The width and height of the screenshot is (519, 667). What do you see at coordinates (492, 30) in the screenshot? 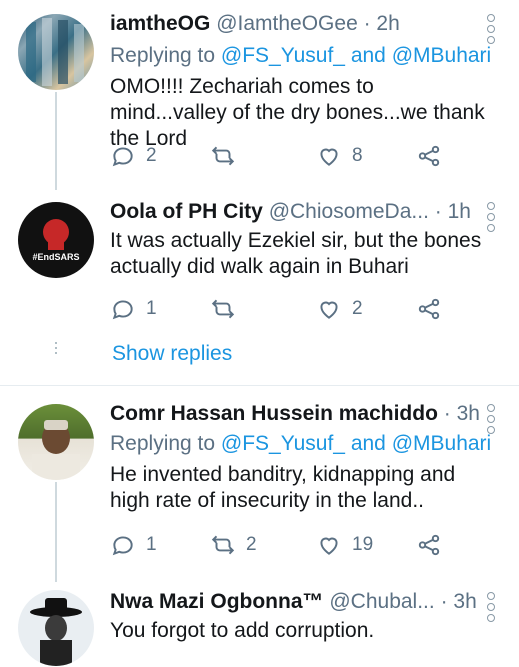
I see `more-icon` at bounding box center [492, 30].